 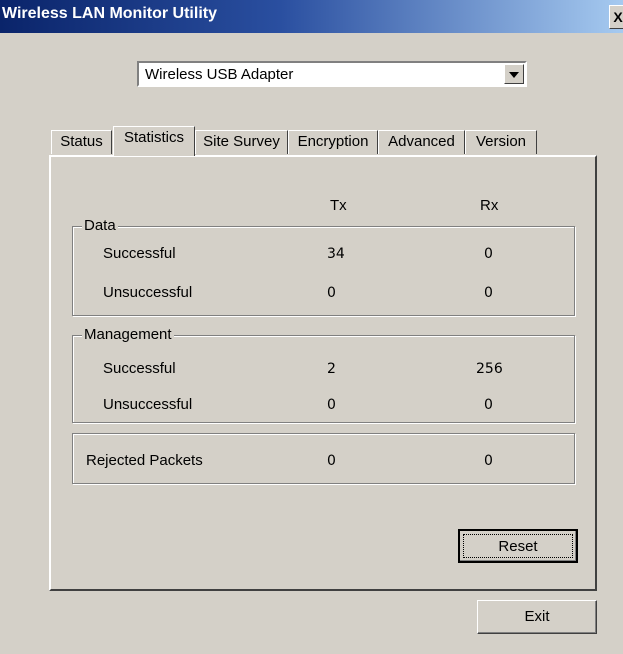 I want to click on tab-status: Status, so click(x=81, y=142).